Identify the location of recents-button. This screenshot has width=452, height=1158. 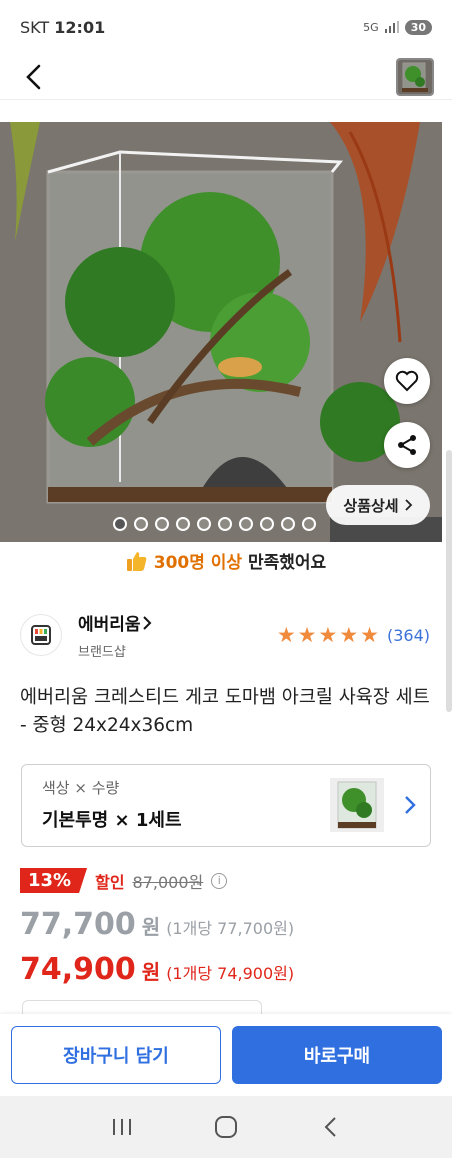
(122, 1127).